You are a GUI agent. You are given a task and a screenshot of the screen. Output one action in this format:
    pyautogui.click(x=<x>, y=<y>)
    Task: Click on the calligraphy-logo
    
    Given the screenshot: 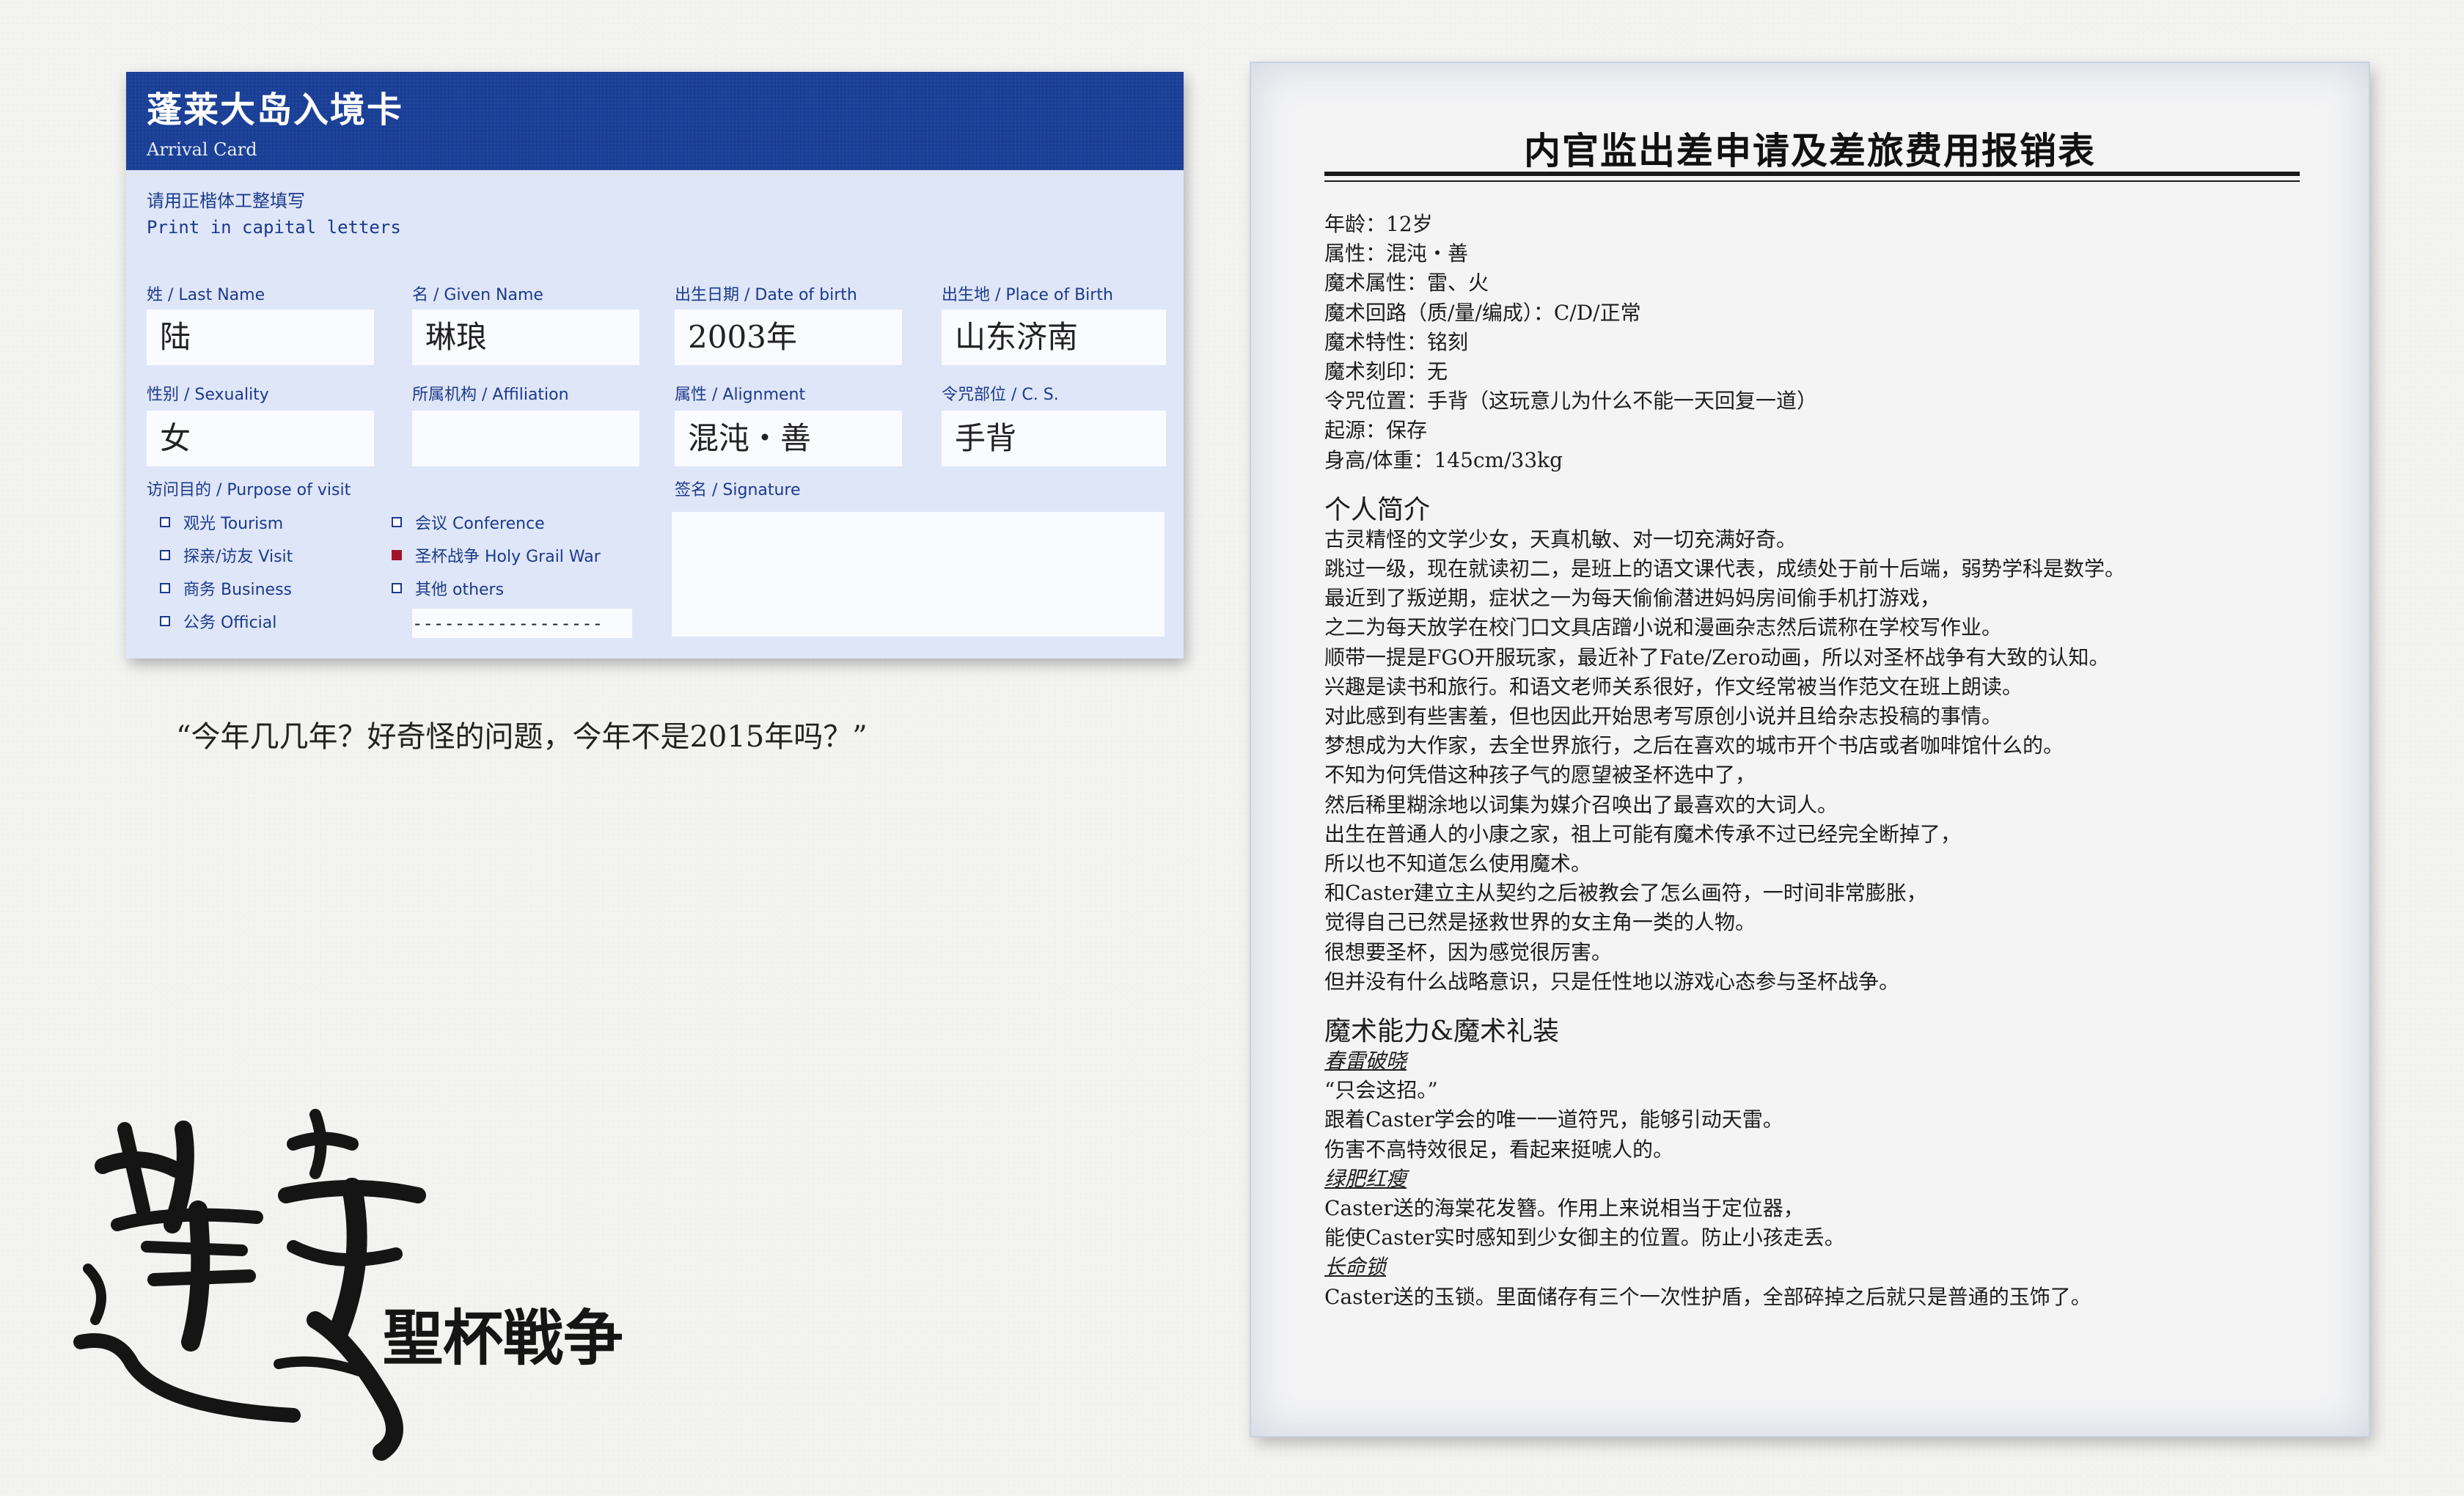 What is the action you would take?
    pyautogui.click(x=249, y=1285)
    